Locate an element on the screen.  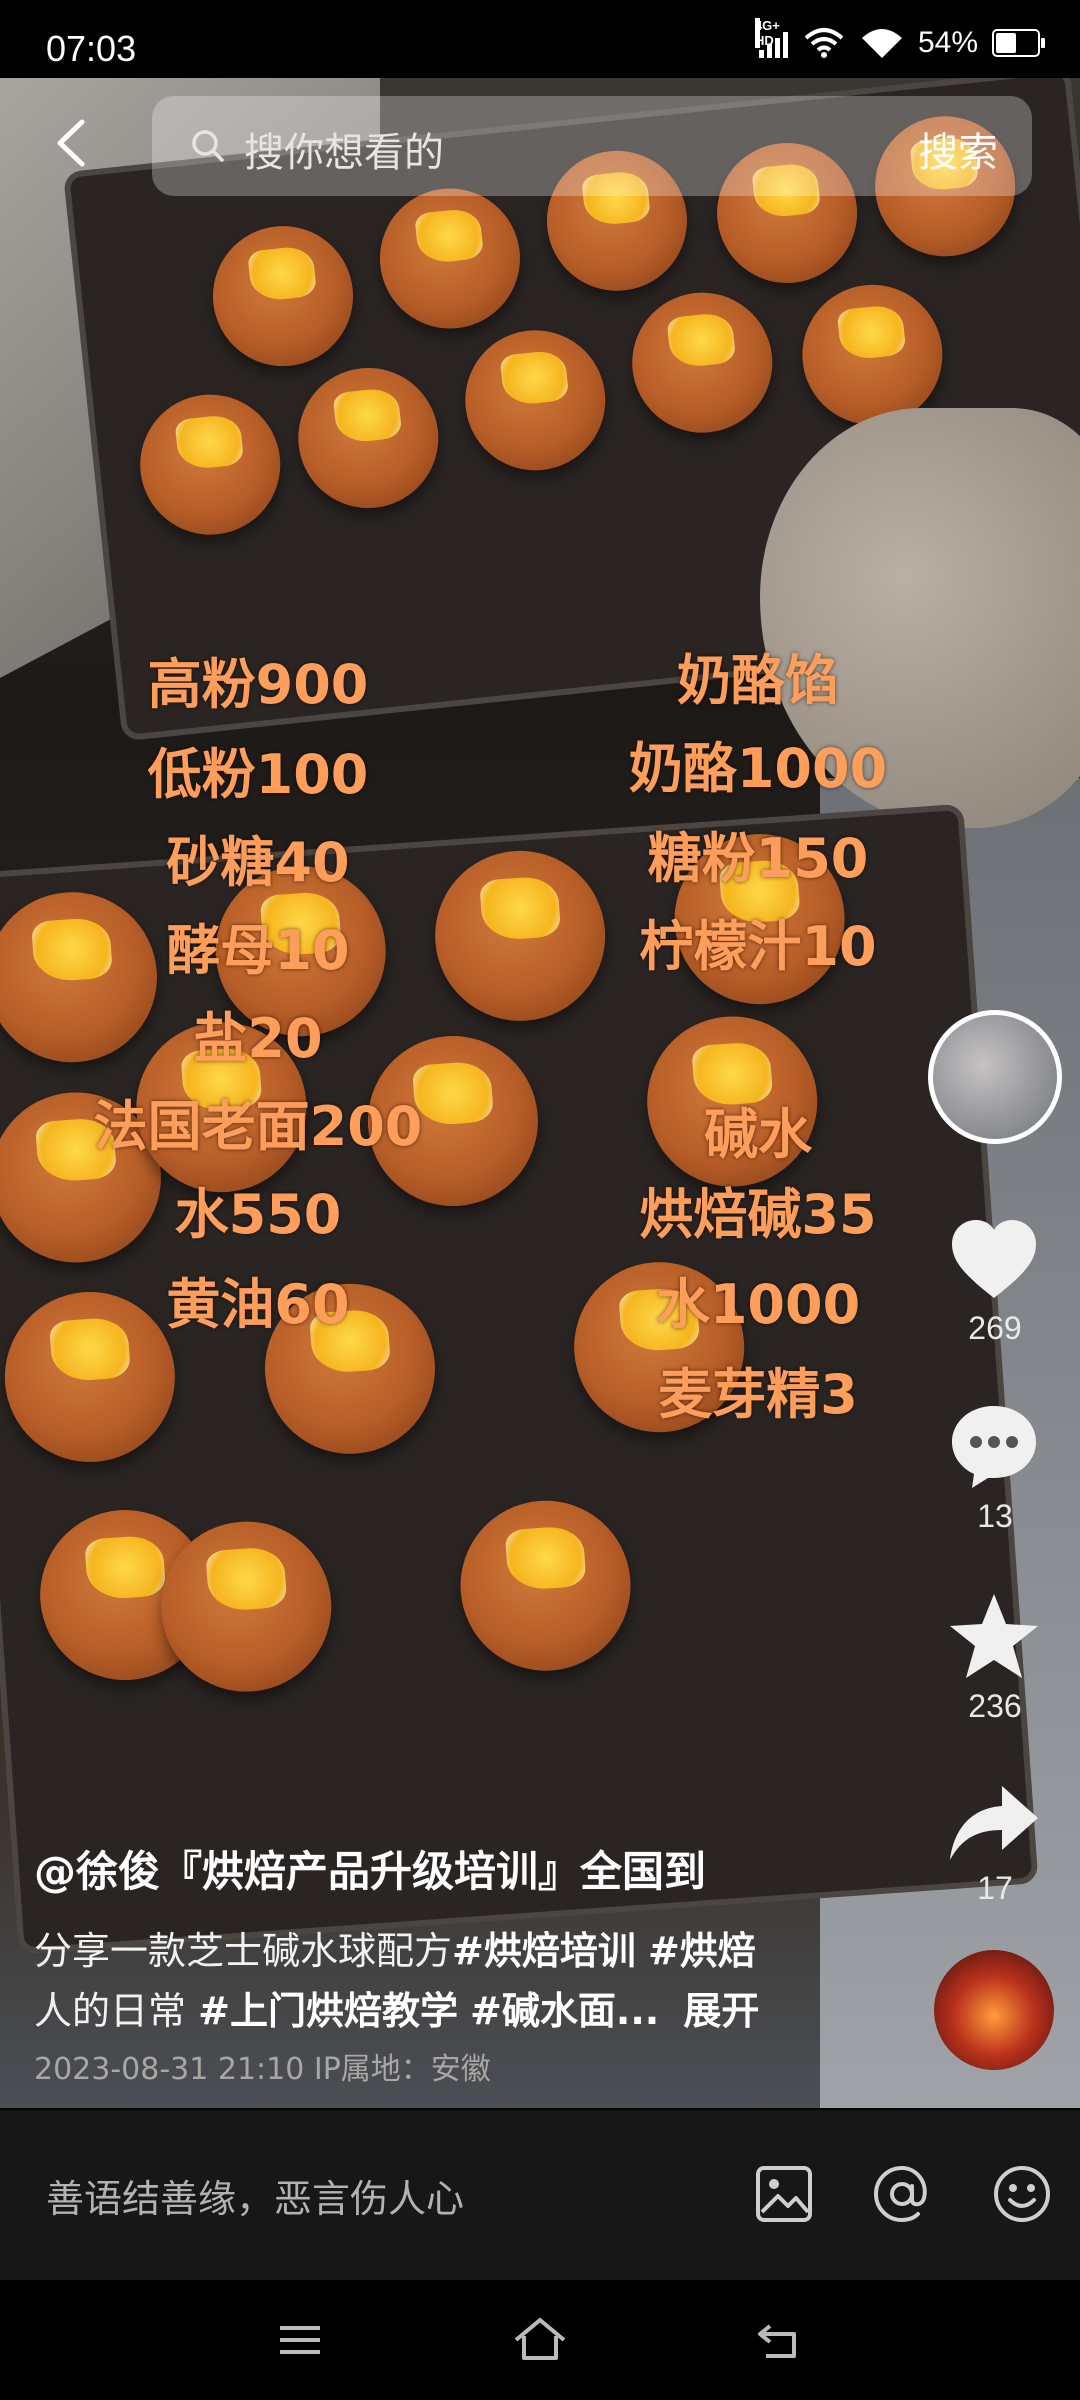
back-chevron-icon is located at coordinates (70, 143).